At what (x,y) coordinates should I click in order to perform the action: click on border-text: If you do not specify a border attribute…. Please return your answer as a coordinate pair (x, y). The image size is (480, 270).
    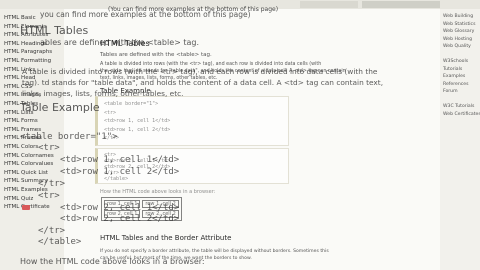
    Looking at the image, I should click on (214, 251).